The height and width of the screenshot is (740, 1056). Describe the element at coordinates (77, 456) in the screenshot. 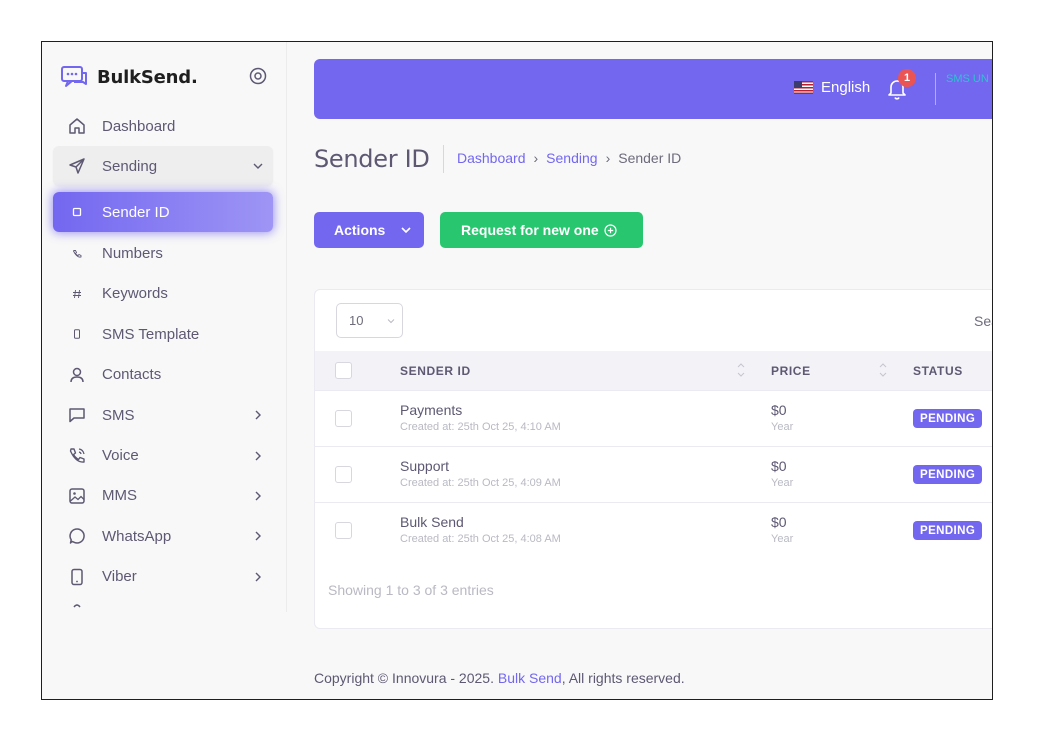

I see `phone-call-icon` at that location.